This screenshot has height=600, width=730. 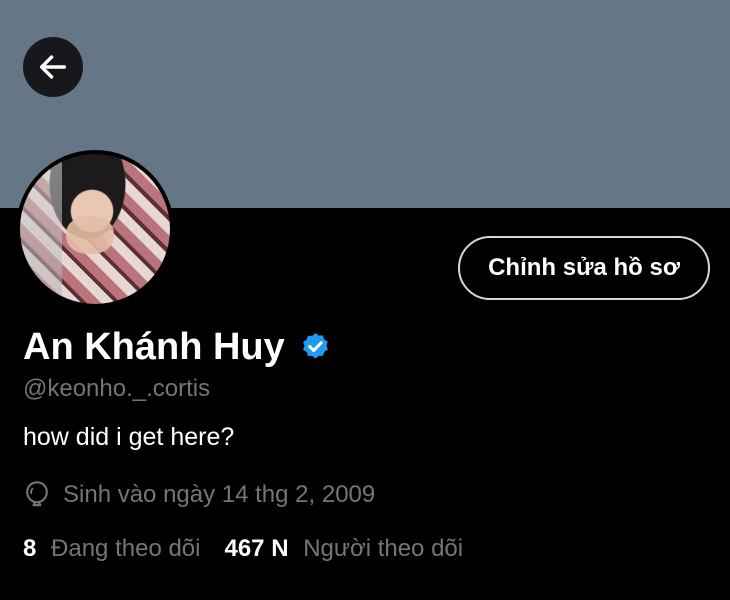 I want to click on name-row: An Khánh Huy, so click(x=177, y=347).